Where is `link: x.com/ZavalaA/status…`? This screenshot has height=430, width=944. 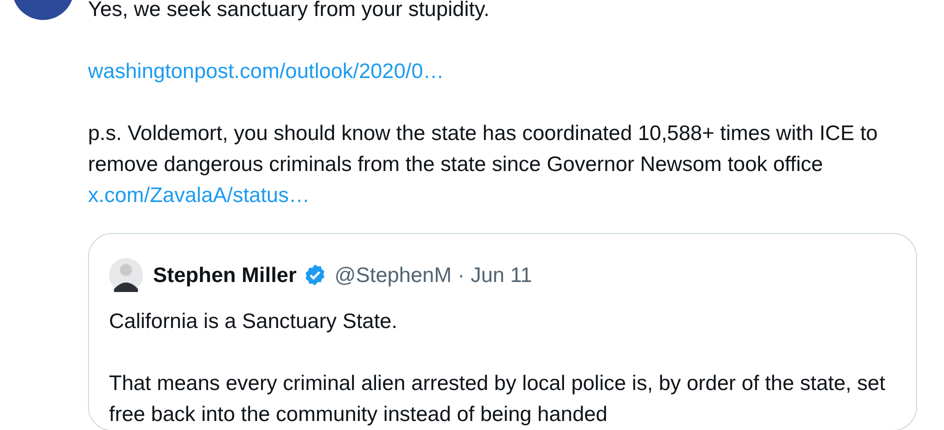
link: x.com/ZavalaA/status… is located at coordinates (199, 195).